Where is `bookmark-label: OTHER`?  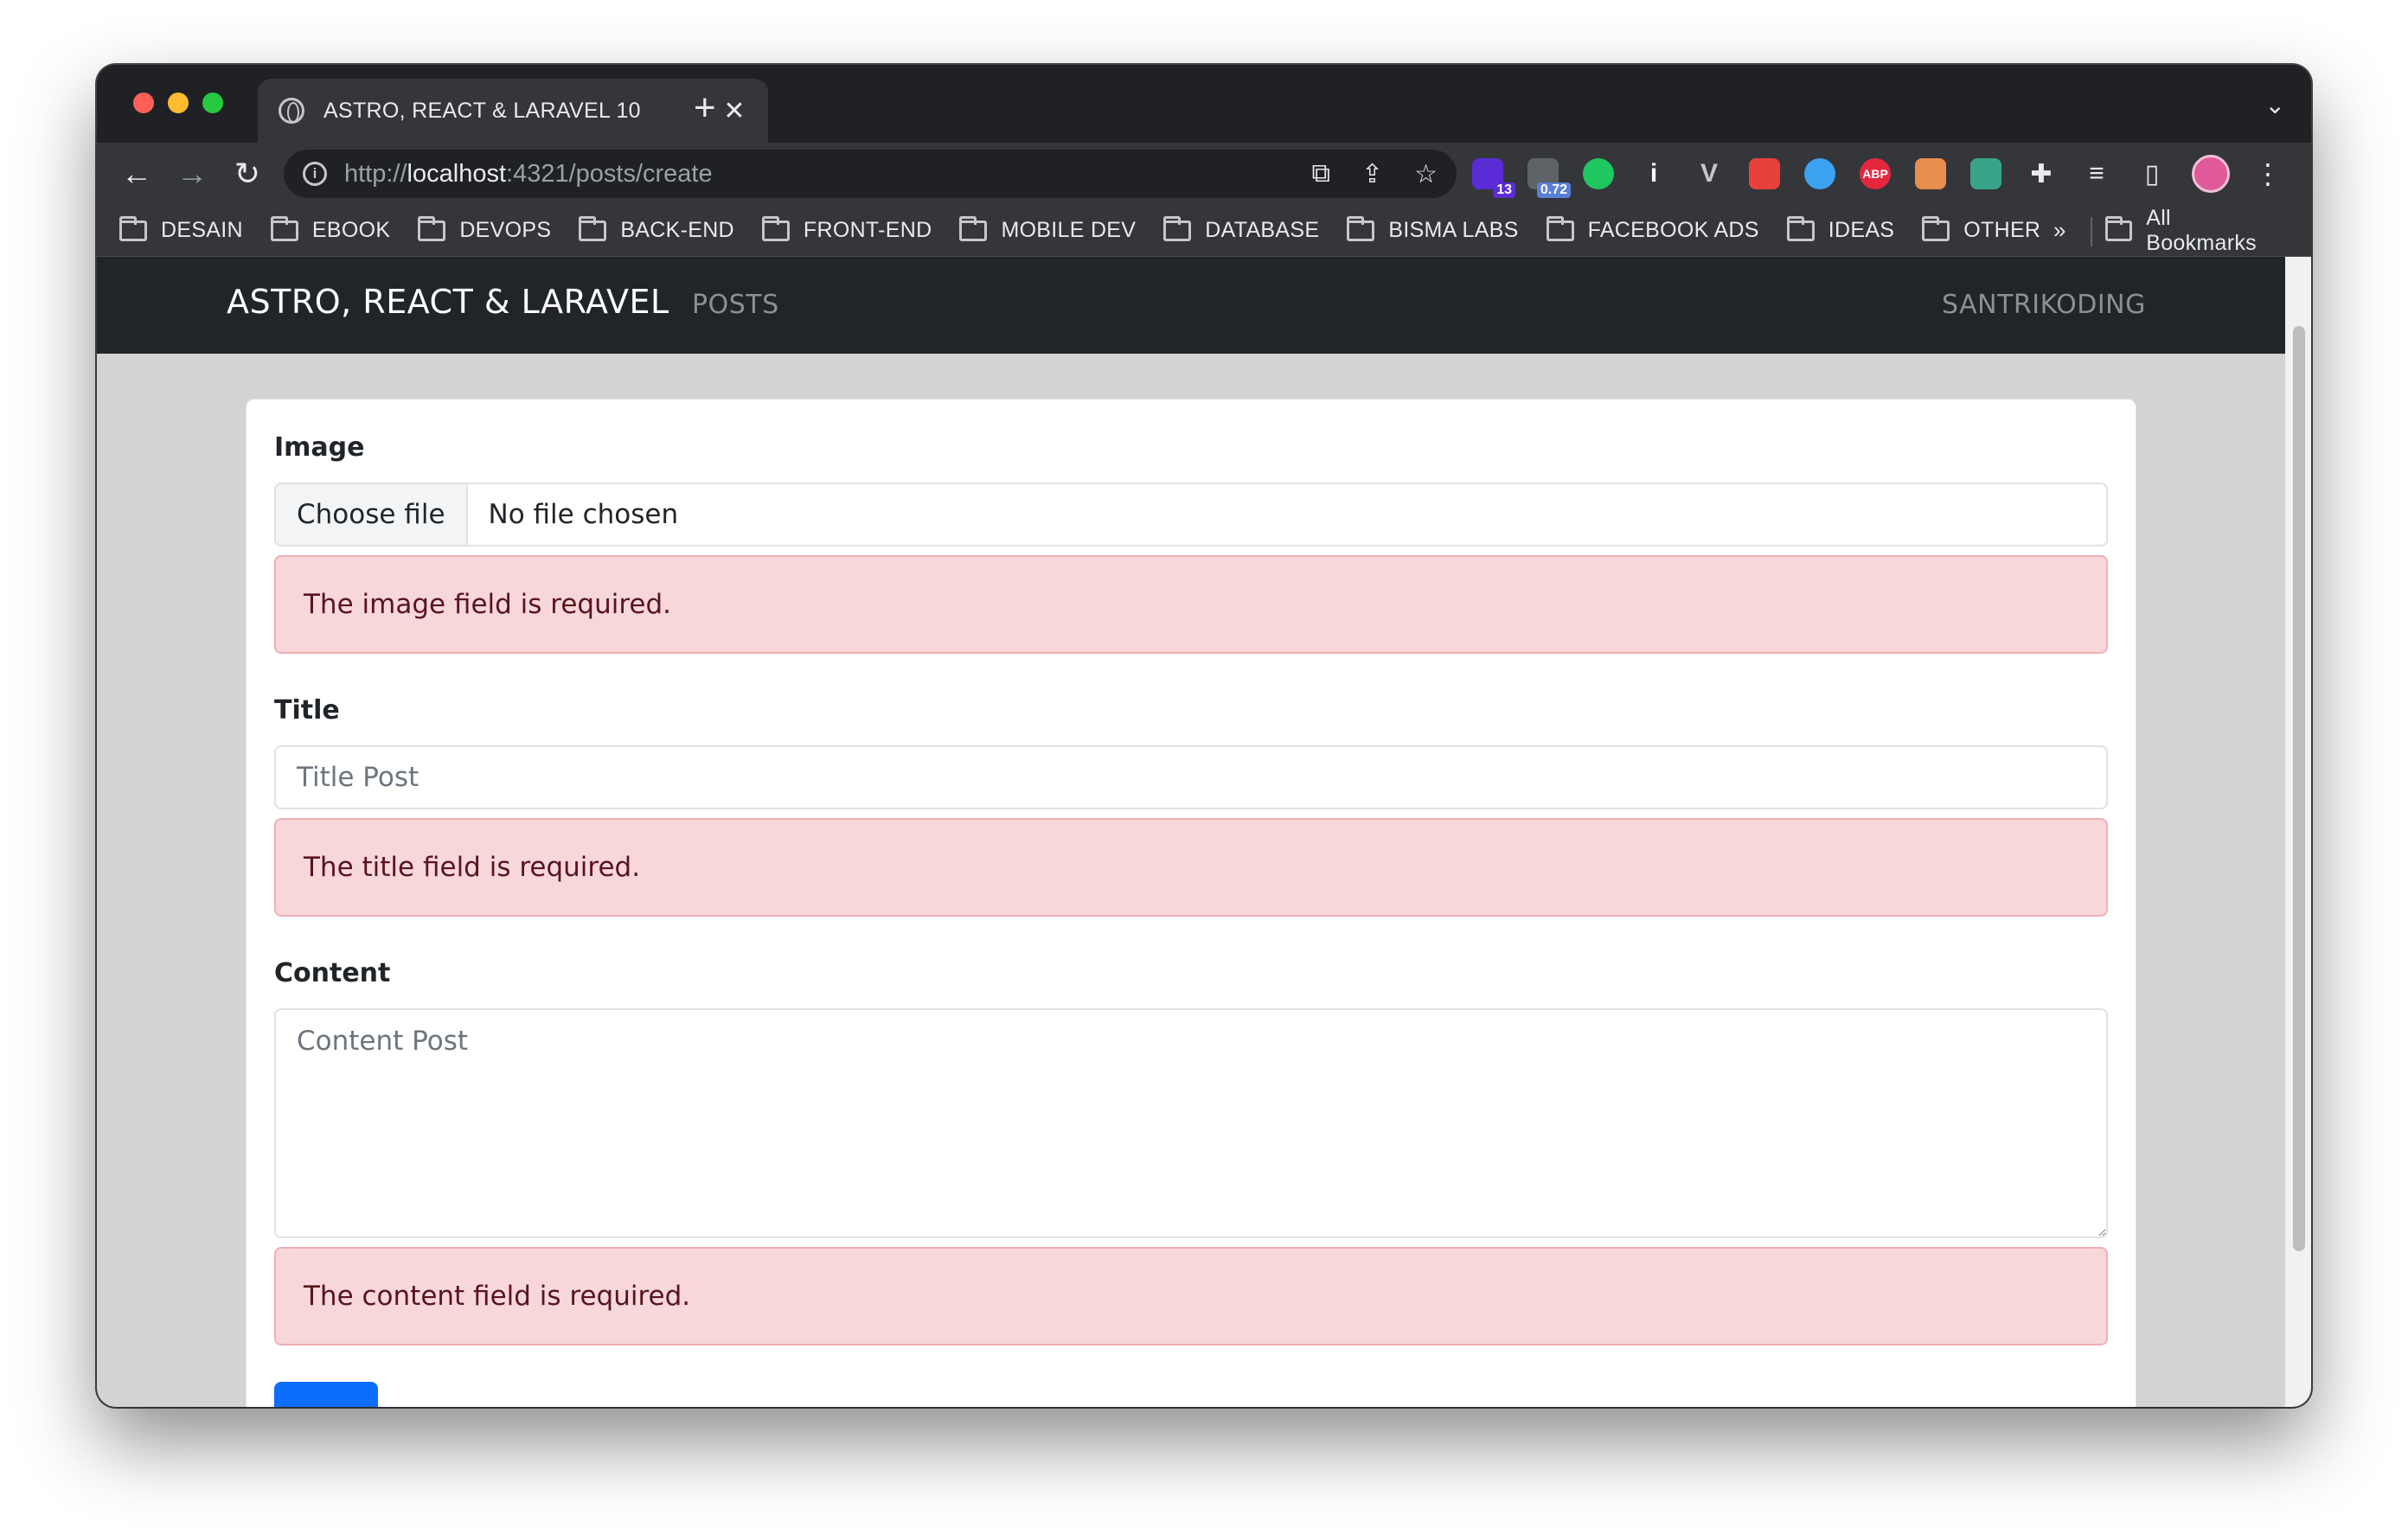 bookmark-label: OTHER is located at coordinates (2002, 230).